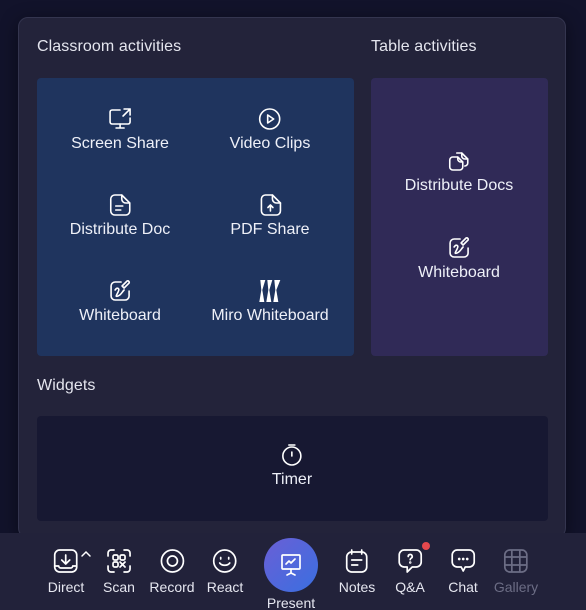 This screenshot has width=586, height=610. I want to click on toolbar-react-button: React, so click(225, 571).